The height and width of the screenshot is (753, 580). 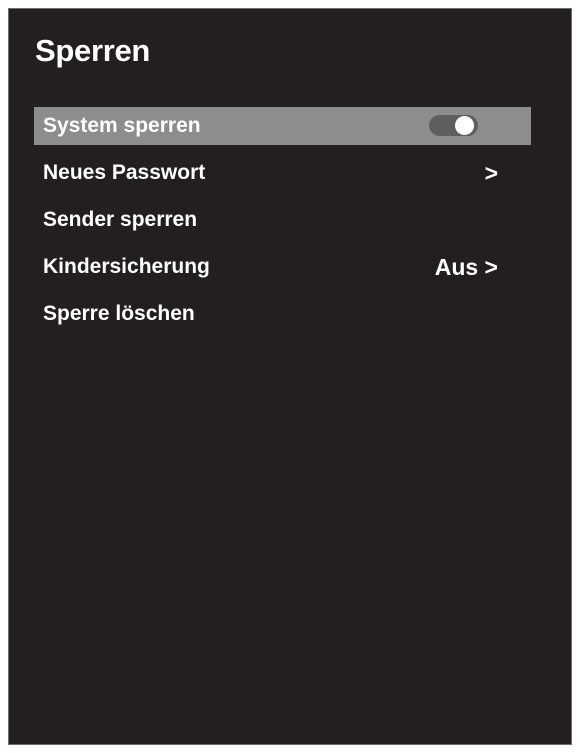 I want to click on menu-item-label: Sperre löschen, so click(x=119, y=313).